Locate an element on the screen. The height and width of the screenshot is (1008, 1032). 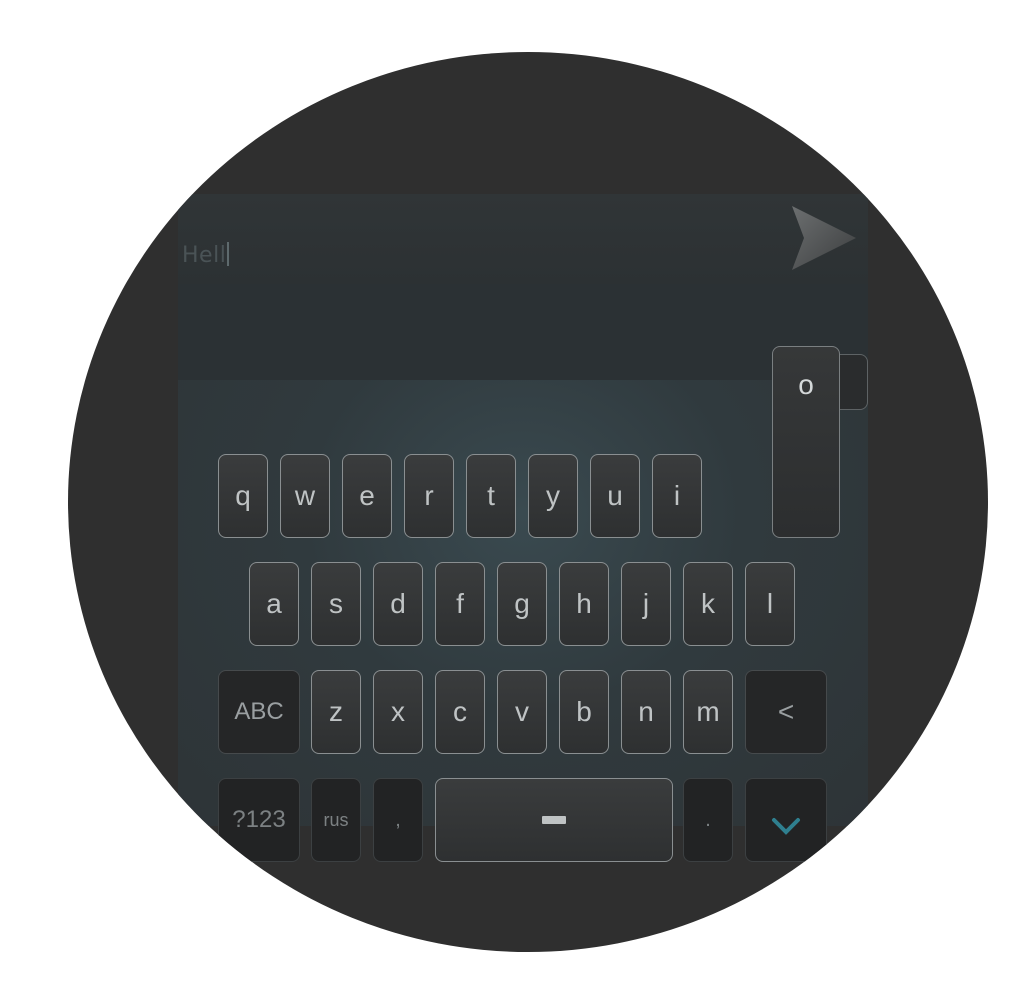
language-key: rus is located at coordinates (336, 820).